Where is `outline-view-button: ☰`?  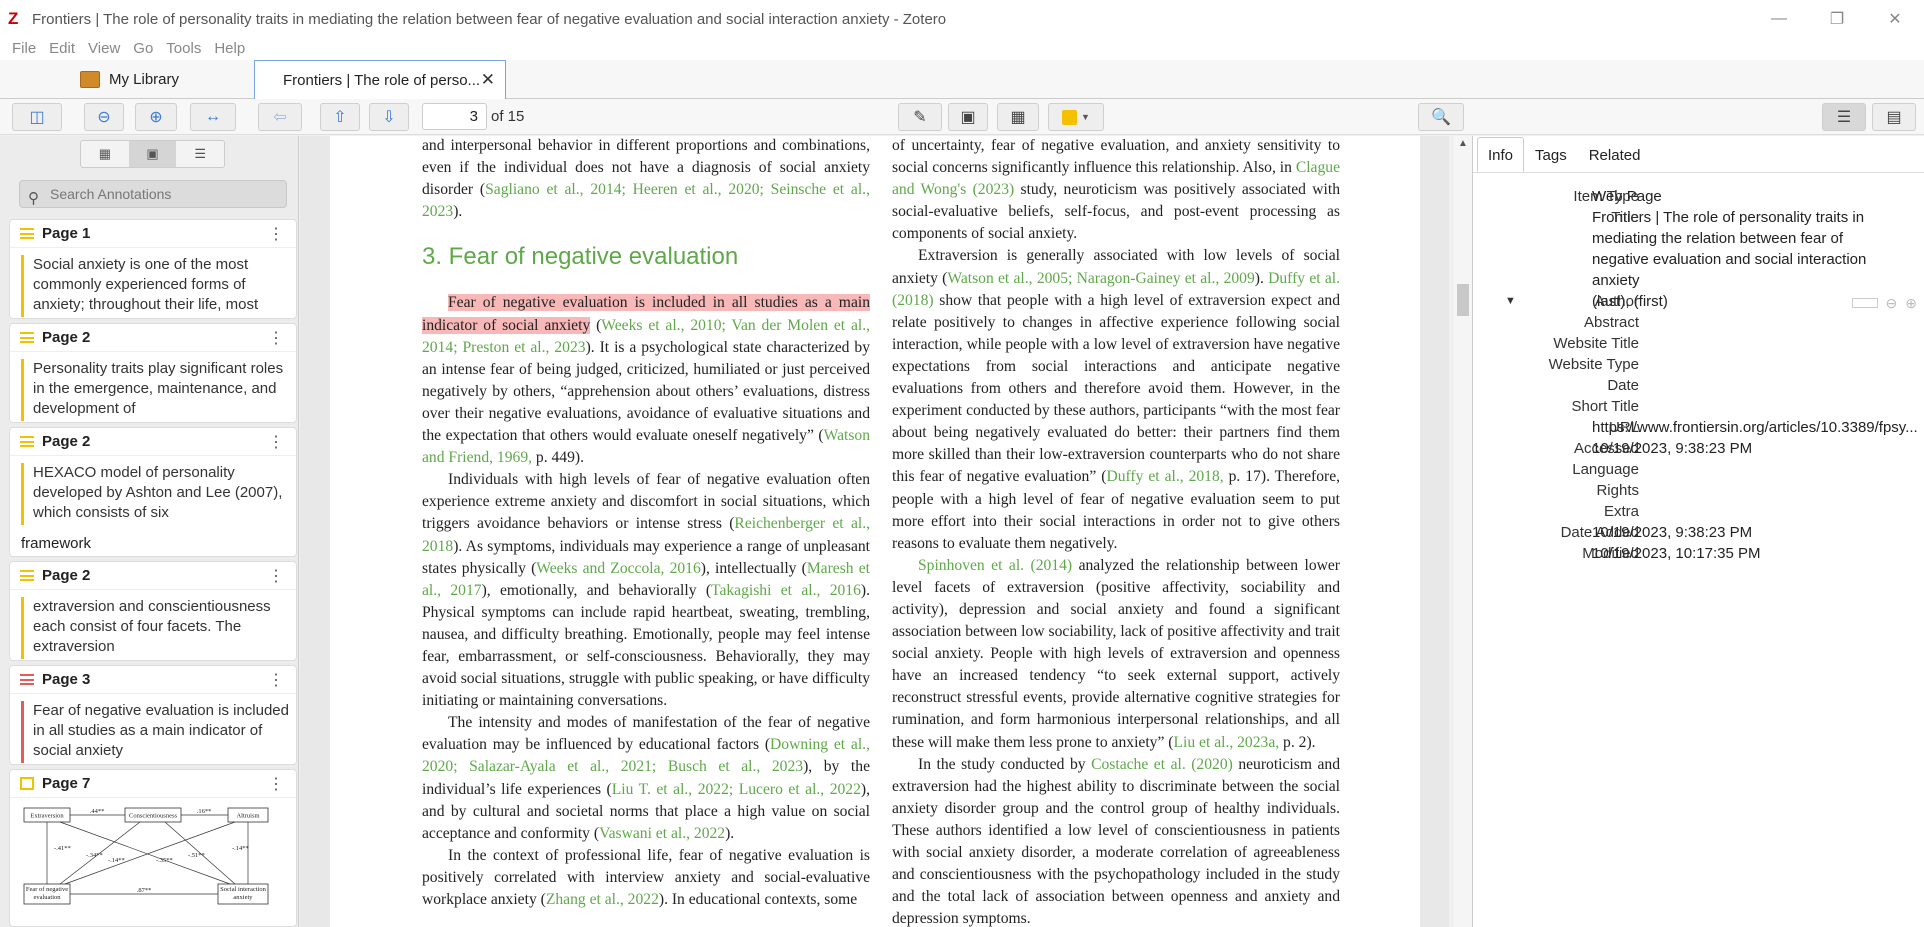 outline-view-button: ☰ is located at coordinates (200, 154).